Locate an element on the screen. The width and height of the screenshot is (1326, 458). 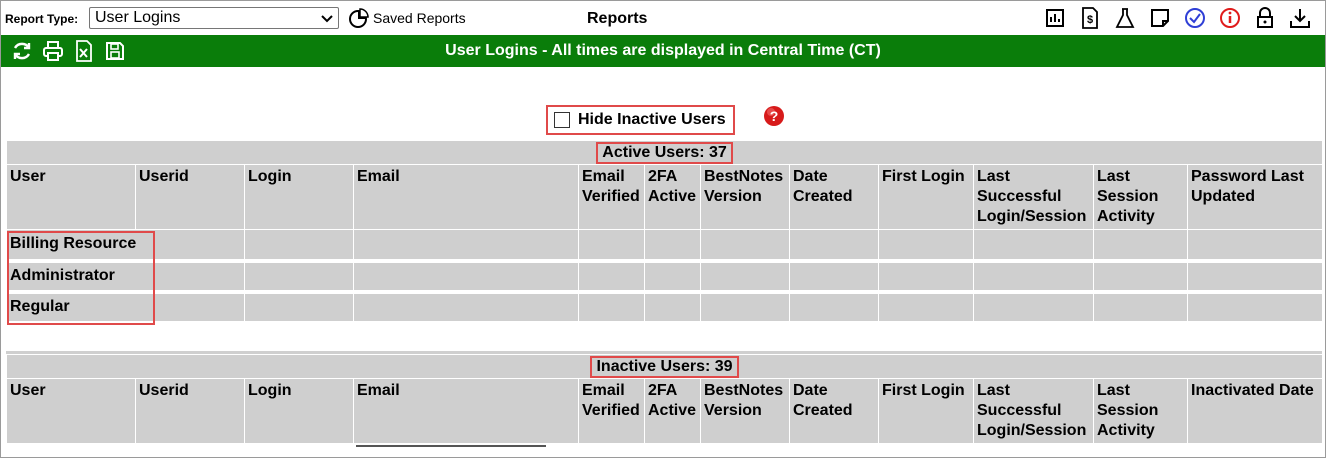
check-circle-icon is located at coordinates (1195, 18).